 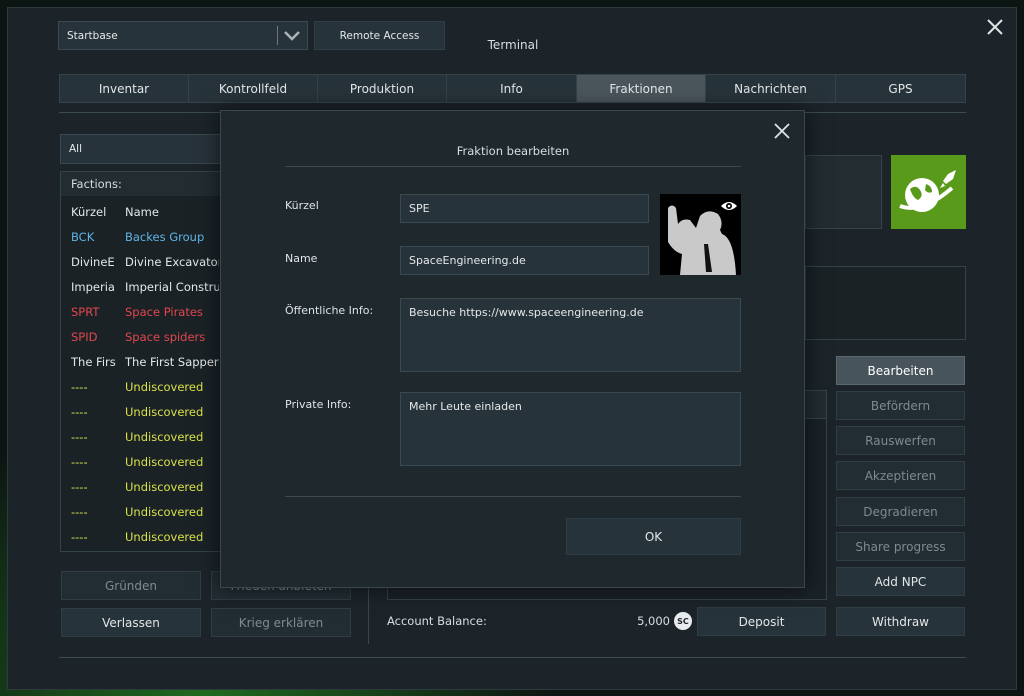 What do you see at coordinates (172, 362) in the screenshot?
I see `faction-name: The First Sappers` at bounding box center [172, 362].